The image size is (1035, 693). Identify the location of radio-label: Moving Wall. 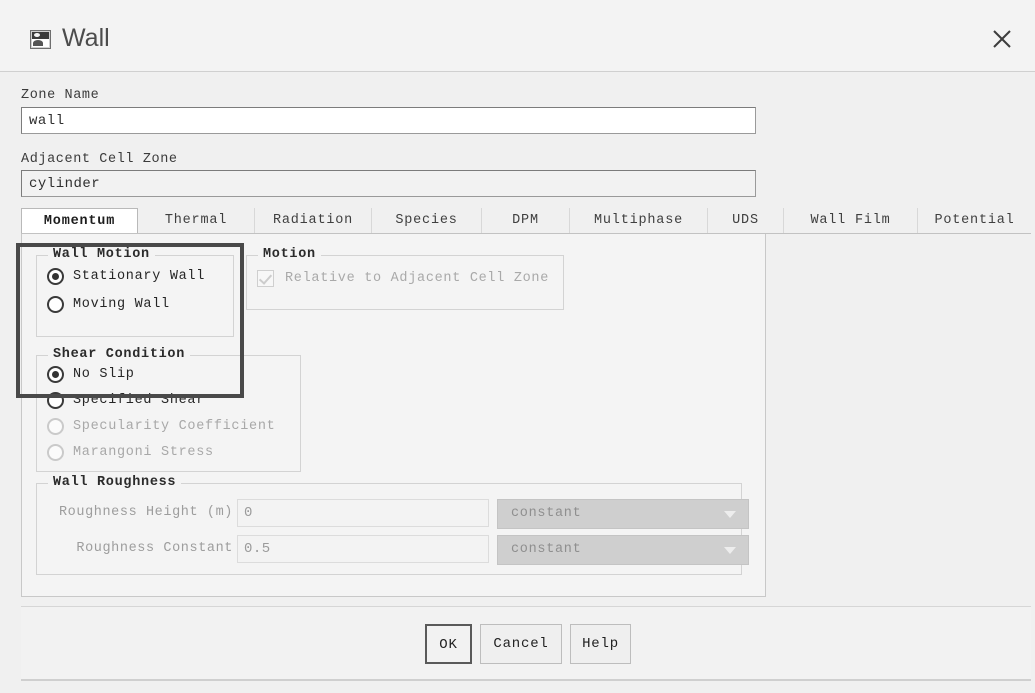
(121, 304).